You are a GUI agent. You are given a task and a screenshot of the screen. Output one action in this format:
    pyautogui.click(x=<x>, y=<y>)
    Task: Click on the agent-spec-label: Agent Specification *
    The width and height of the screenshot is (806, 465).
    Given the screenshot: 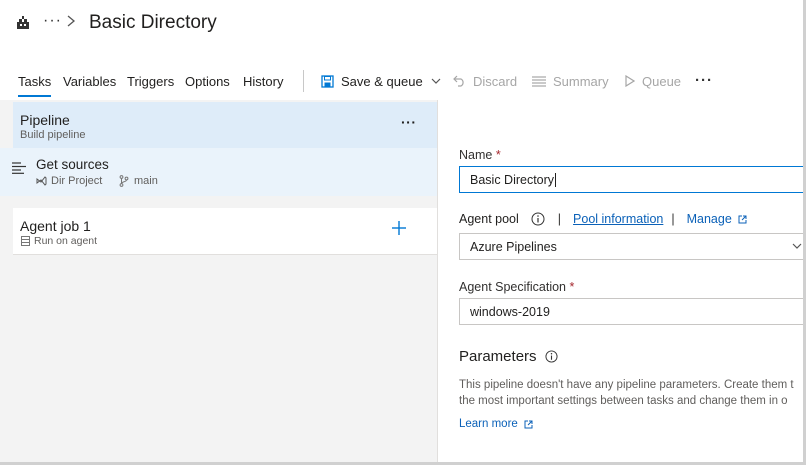 What is the action you would take?
    pyautogui.click(x=517, y=287)
    